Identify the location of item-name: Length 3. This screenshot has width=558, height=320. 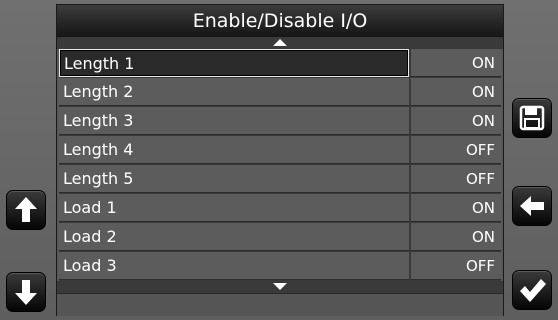
(234, 121).